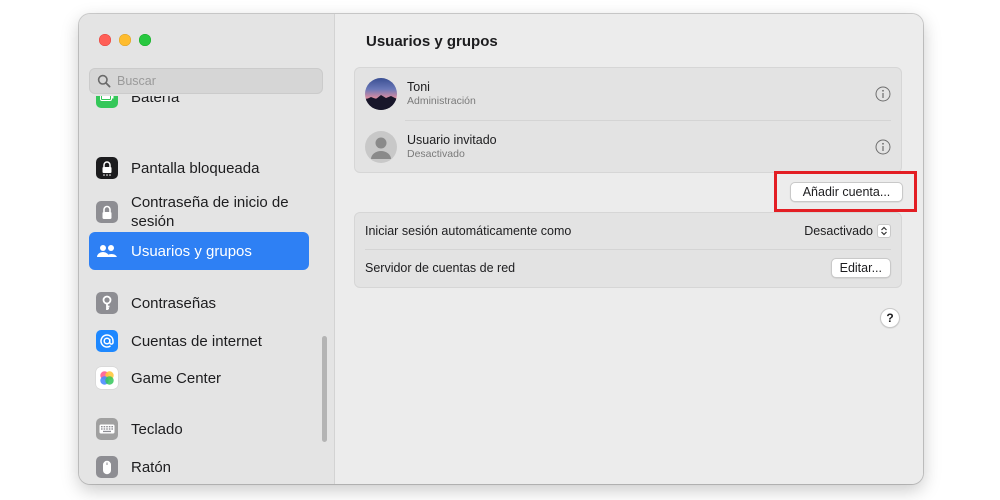  What do you see at coordinates (628, 147) in the screenshot?
I see `user-row-guest: Usuario invitado Desactivado` at bounding box center [628, 147].